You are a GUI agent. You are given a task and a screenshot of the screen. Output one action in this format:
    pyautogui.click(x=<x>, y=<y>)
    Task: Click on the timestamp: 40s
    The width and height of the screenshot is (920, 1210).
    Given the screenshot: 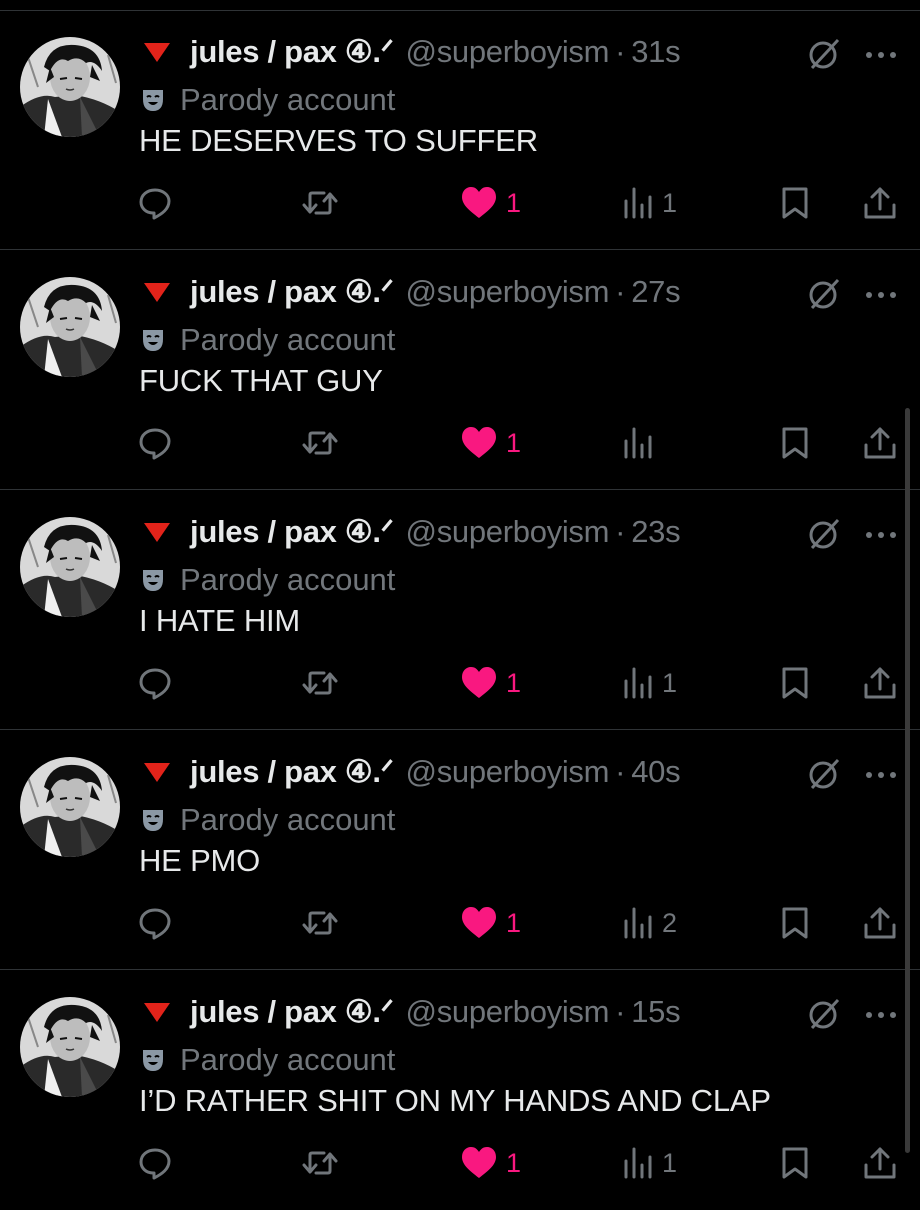 What is the action you would take?
    pyautogui.click(x=655, y=772)
    